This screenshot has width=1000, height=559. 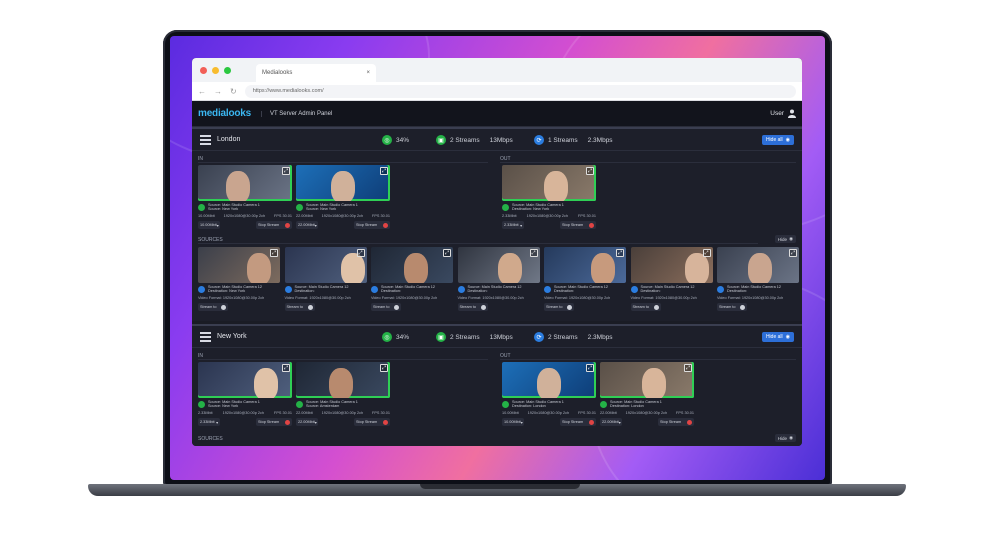 I want to click on stop-icon, so click(x=287, y=225).